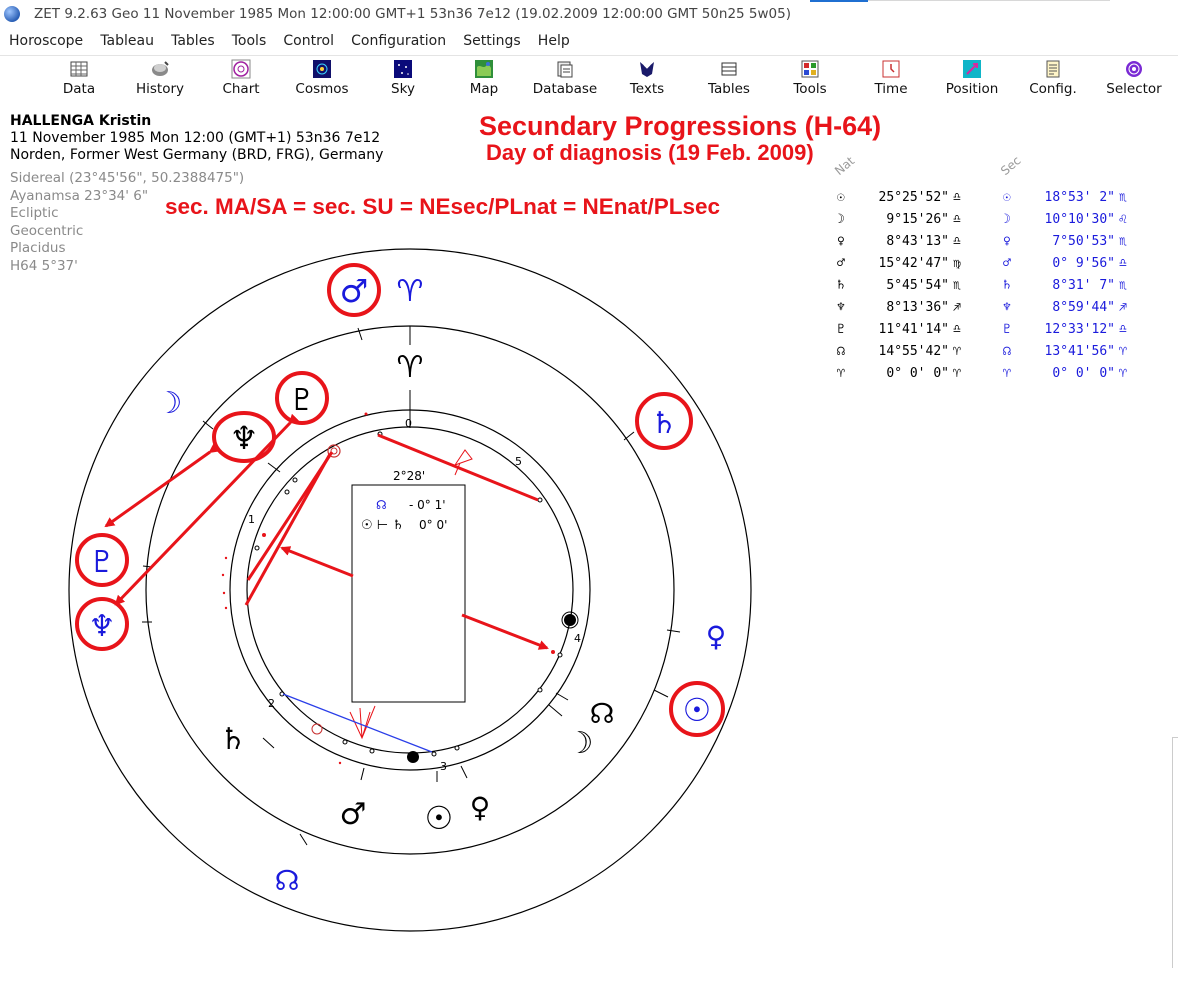 The width and height of the screenshot is (1178, 1002). What do you see at coordinates (382, 525) in the screenshot?
I see `sun-saturn-aspect: ☉ ⊢ ♄` at bounding box center [382, 525].